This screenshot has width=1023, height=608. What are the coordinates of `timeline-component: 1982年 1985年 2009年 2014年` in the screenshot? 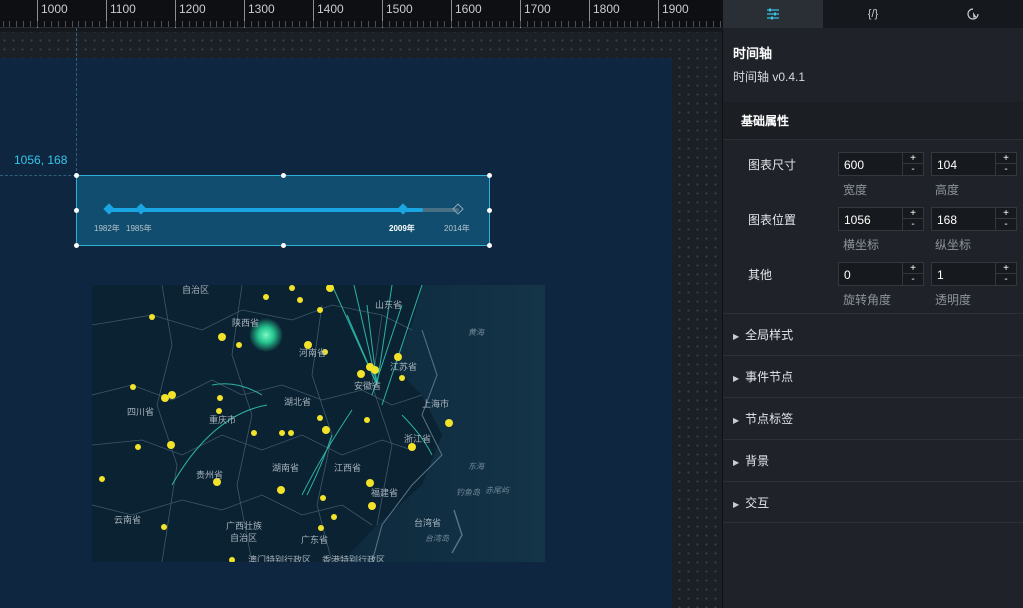 It's located at (283, 210).